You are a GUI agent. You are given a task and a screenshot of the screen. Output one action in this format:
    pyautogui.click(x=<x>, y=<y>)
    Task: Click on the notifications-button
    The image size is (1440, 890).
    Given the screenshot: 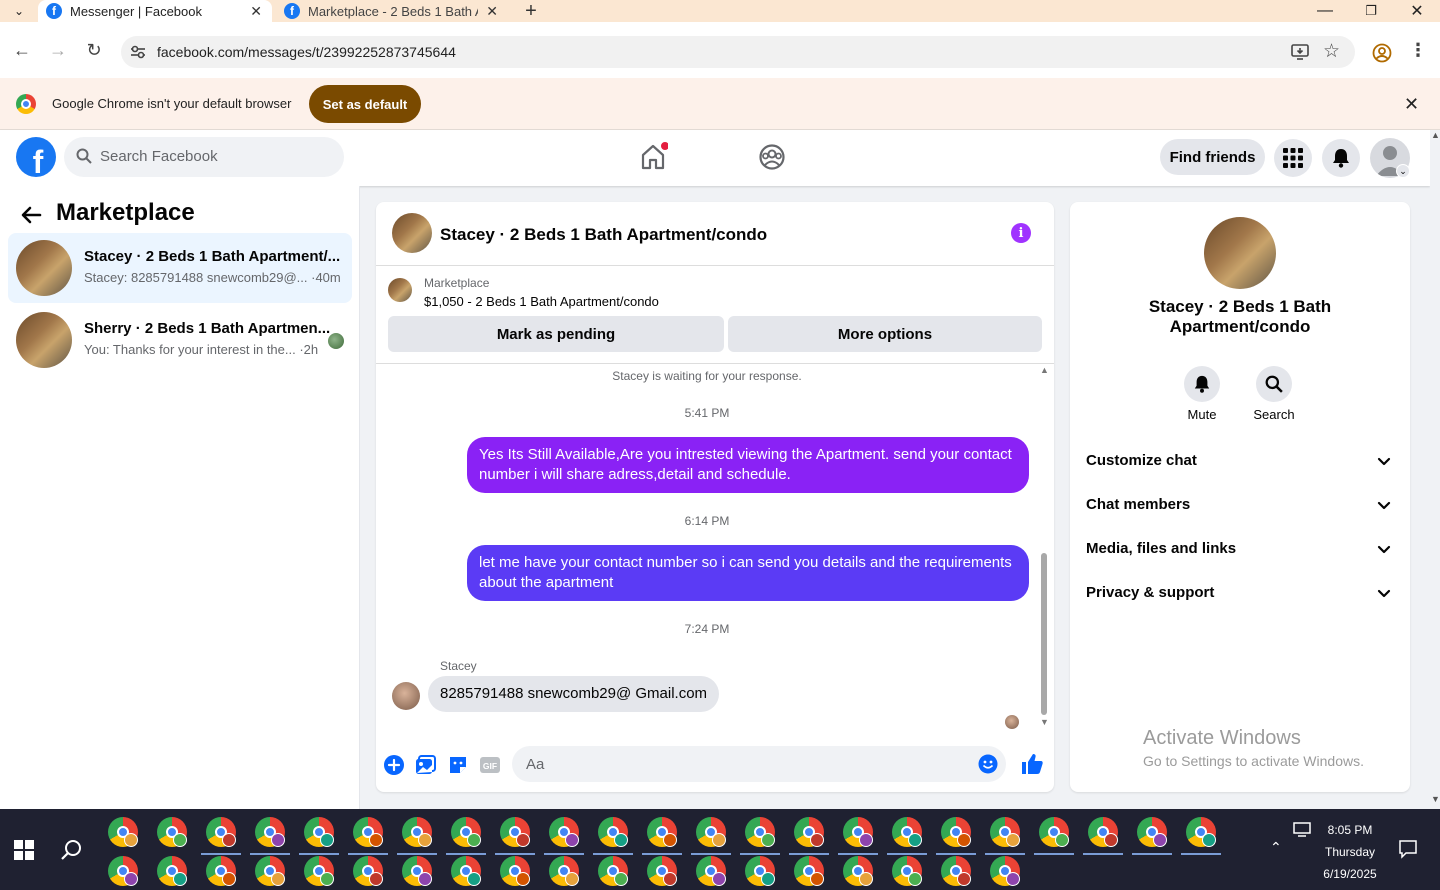 What is the action you would take?
    pyautogui.click(x=1341, y=158)
    